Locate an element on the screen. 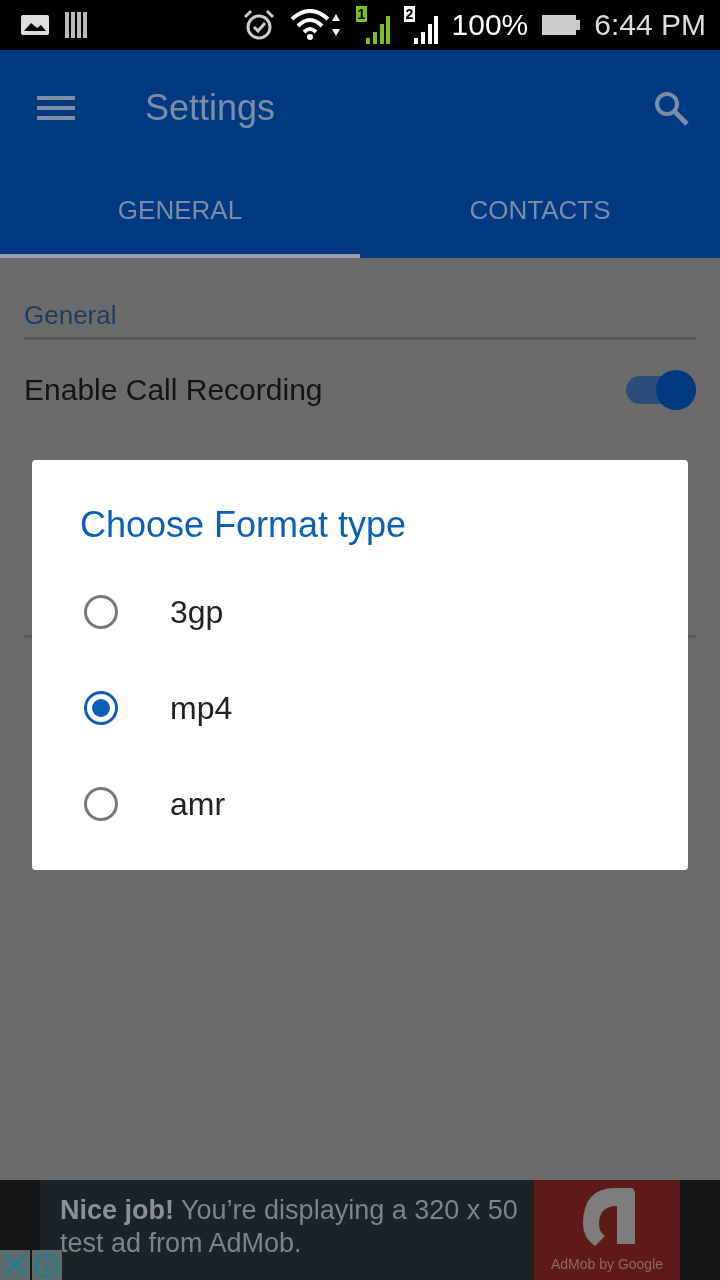 The width and height of the screenshot is (720, 1280). barcode-icon is located at coordinates (76, 25).